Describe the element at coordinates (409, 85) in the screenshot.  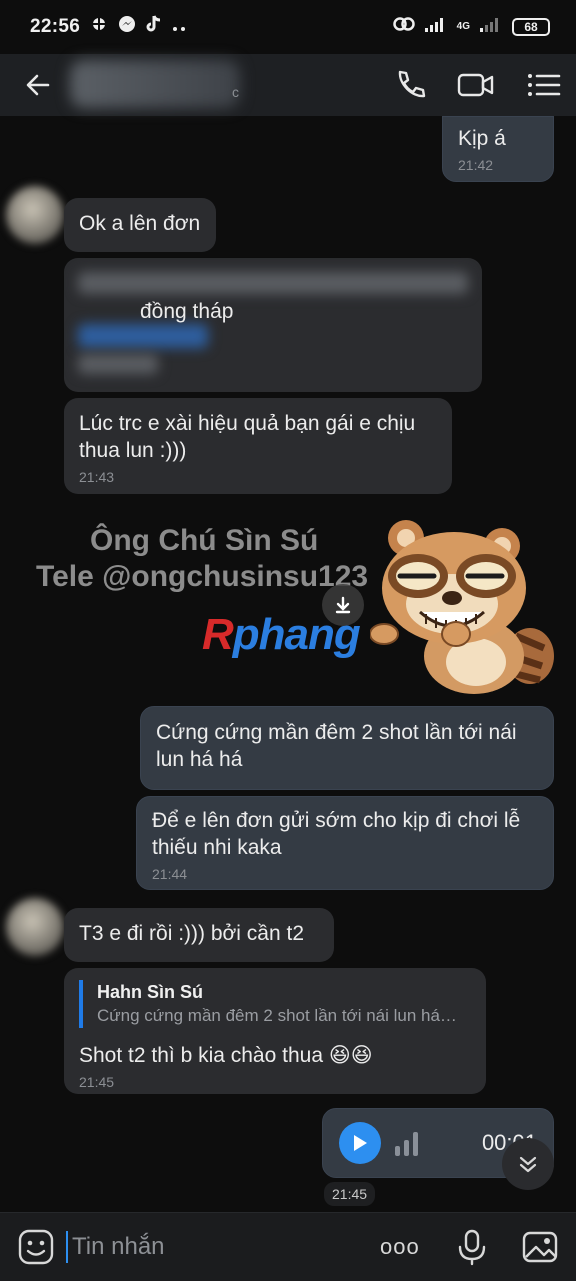
I see `phone-call-icon` at that location.